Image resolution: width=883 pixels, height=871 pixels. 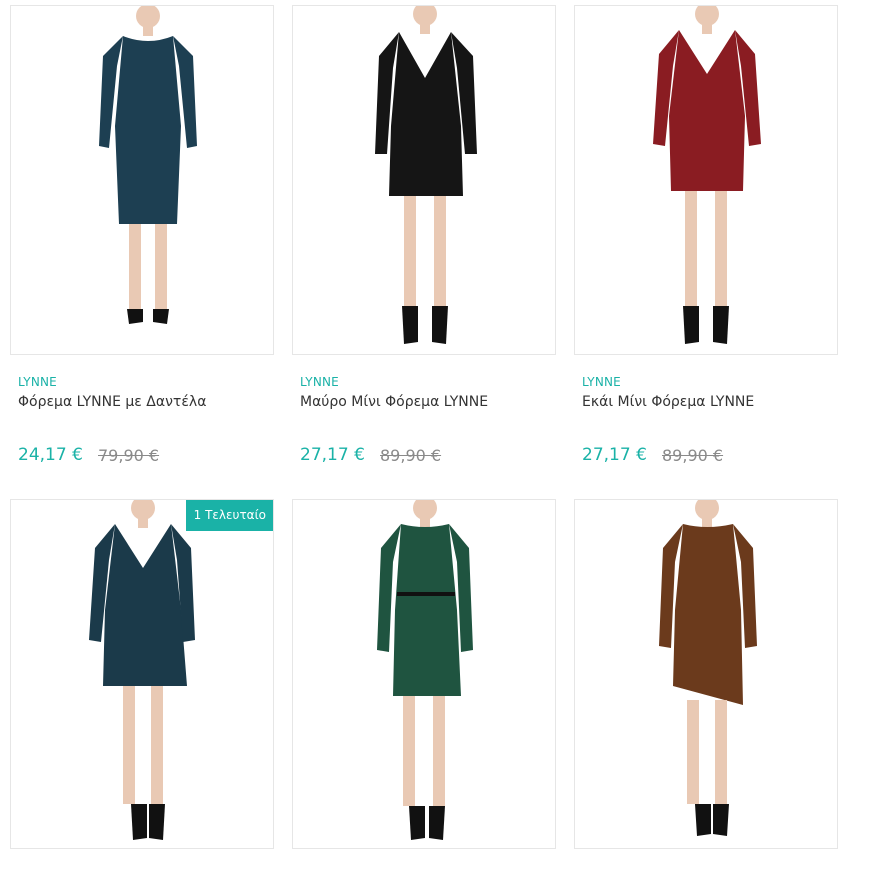 What do you see at coordinates (668, 402) in the screenshot?
I see `product-title: Εκάι Μίνι Φόρεμα LYNNE` at bounding box center [668, 402].